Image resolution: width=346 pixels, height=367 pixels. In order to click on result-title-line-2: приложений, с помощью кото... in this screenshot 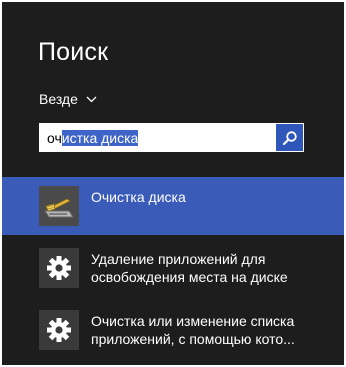, I will do `click(193, 339)`.